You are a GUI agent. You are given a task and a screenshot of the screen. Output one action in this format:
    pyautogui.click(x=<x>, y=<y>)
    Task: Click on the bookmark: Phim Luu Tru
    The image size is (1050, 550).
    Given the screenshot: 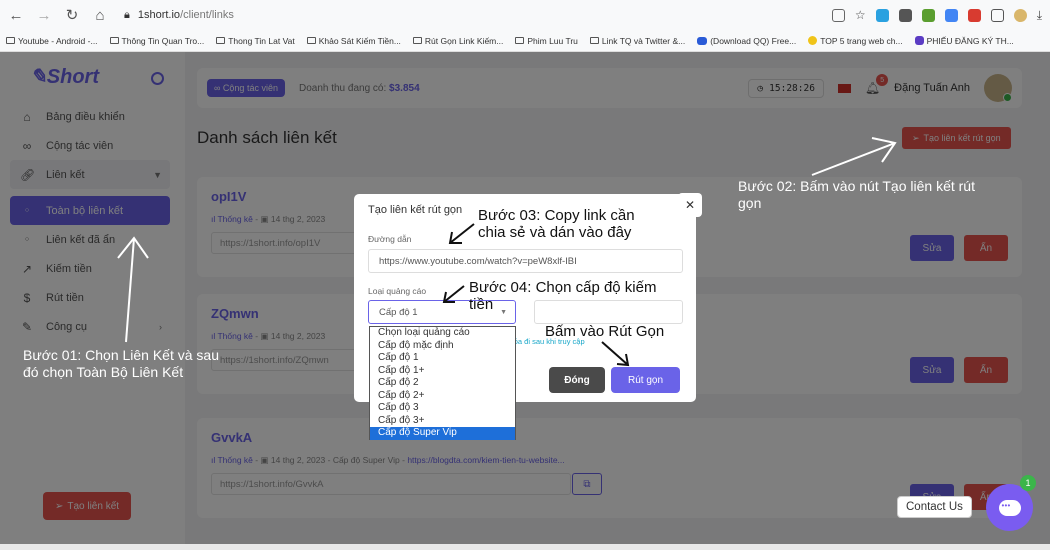 What is the action you would take?
    pyautogui.click(x=546, y=41)
    